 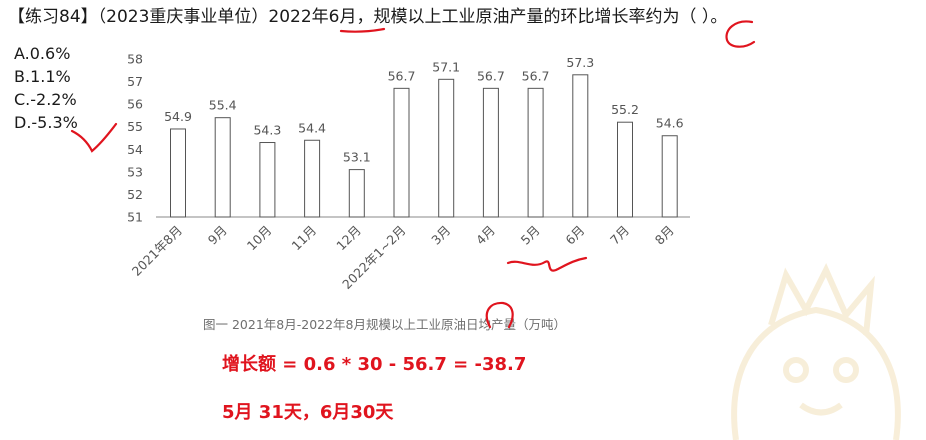 What do you see at coordinates (135, 126) in the screenshot?
I see `y-tick-label: 55` at bounding box center [135, 126].